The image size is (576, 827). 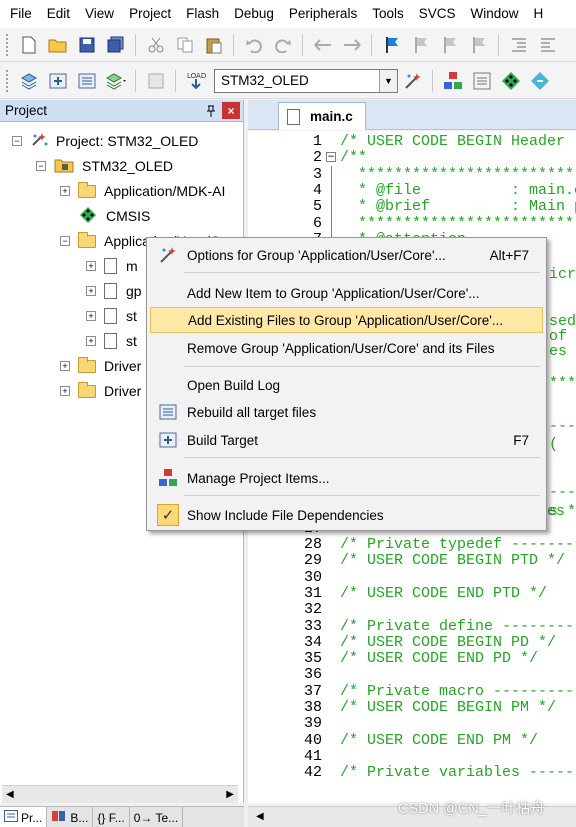 What do you see at coordinates (131, 341) in the screenshot?
I see `tree-label: st` at bounding box center [131, 341].